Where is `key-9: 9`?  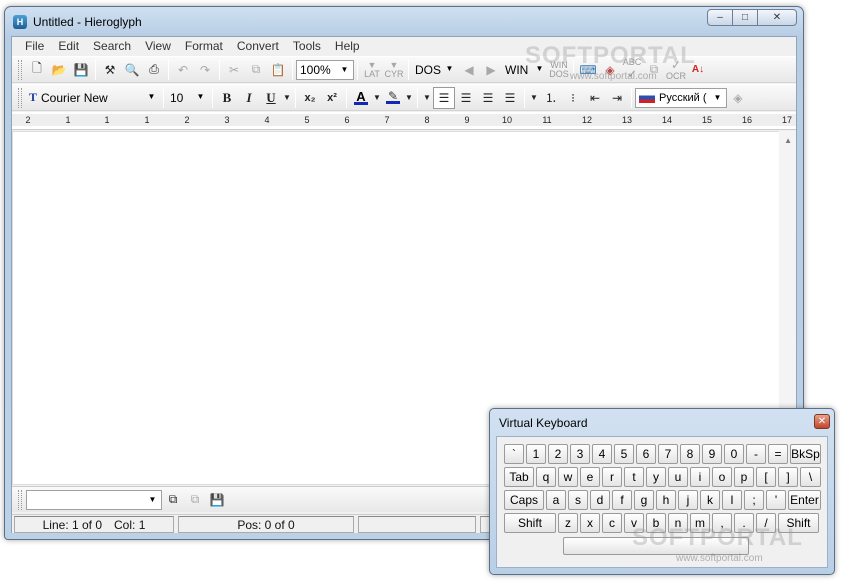
key-9: 9 is located at coordinates (712, 454).